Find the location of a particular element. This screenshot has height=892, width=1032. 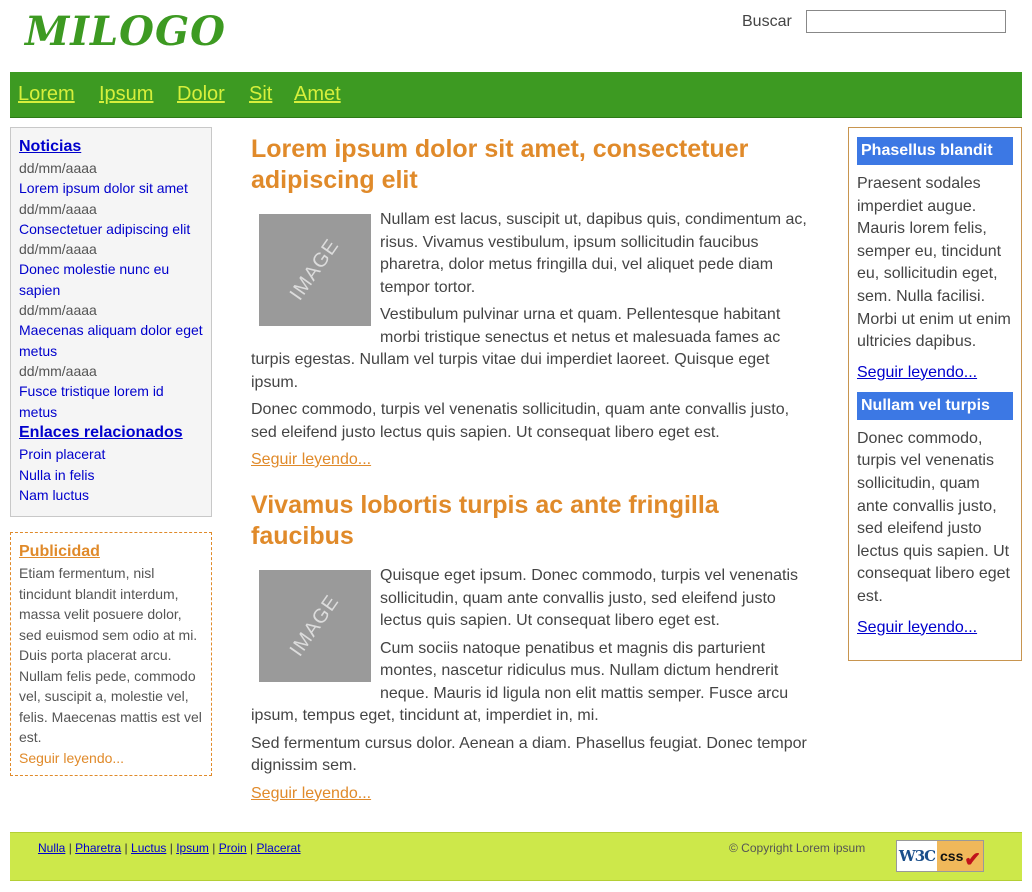

footer-link-luctus: Luctus is located at coordinates (148, 848).